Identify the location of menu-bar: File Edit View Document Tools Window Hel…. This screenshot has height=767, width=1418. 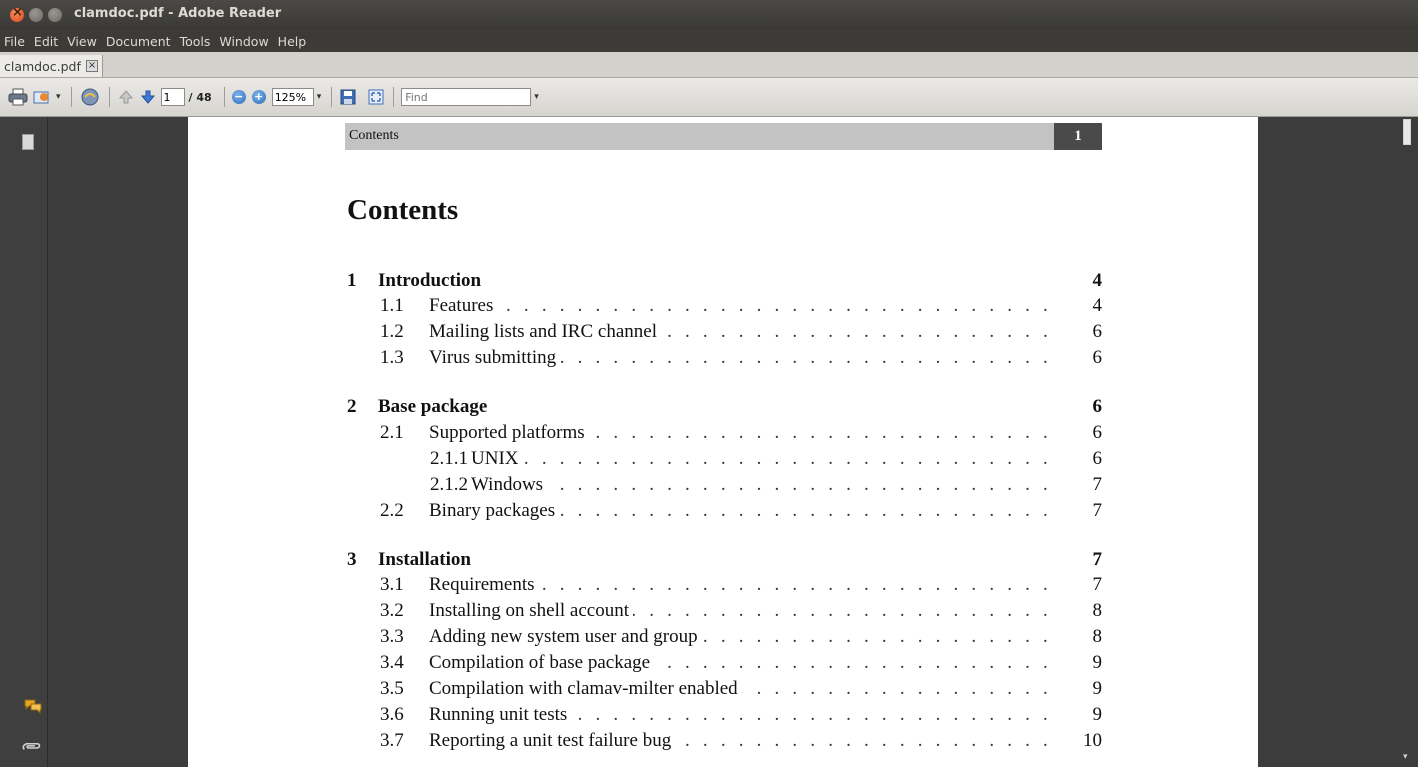
(709, 41).